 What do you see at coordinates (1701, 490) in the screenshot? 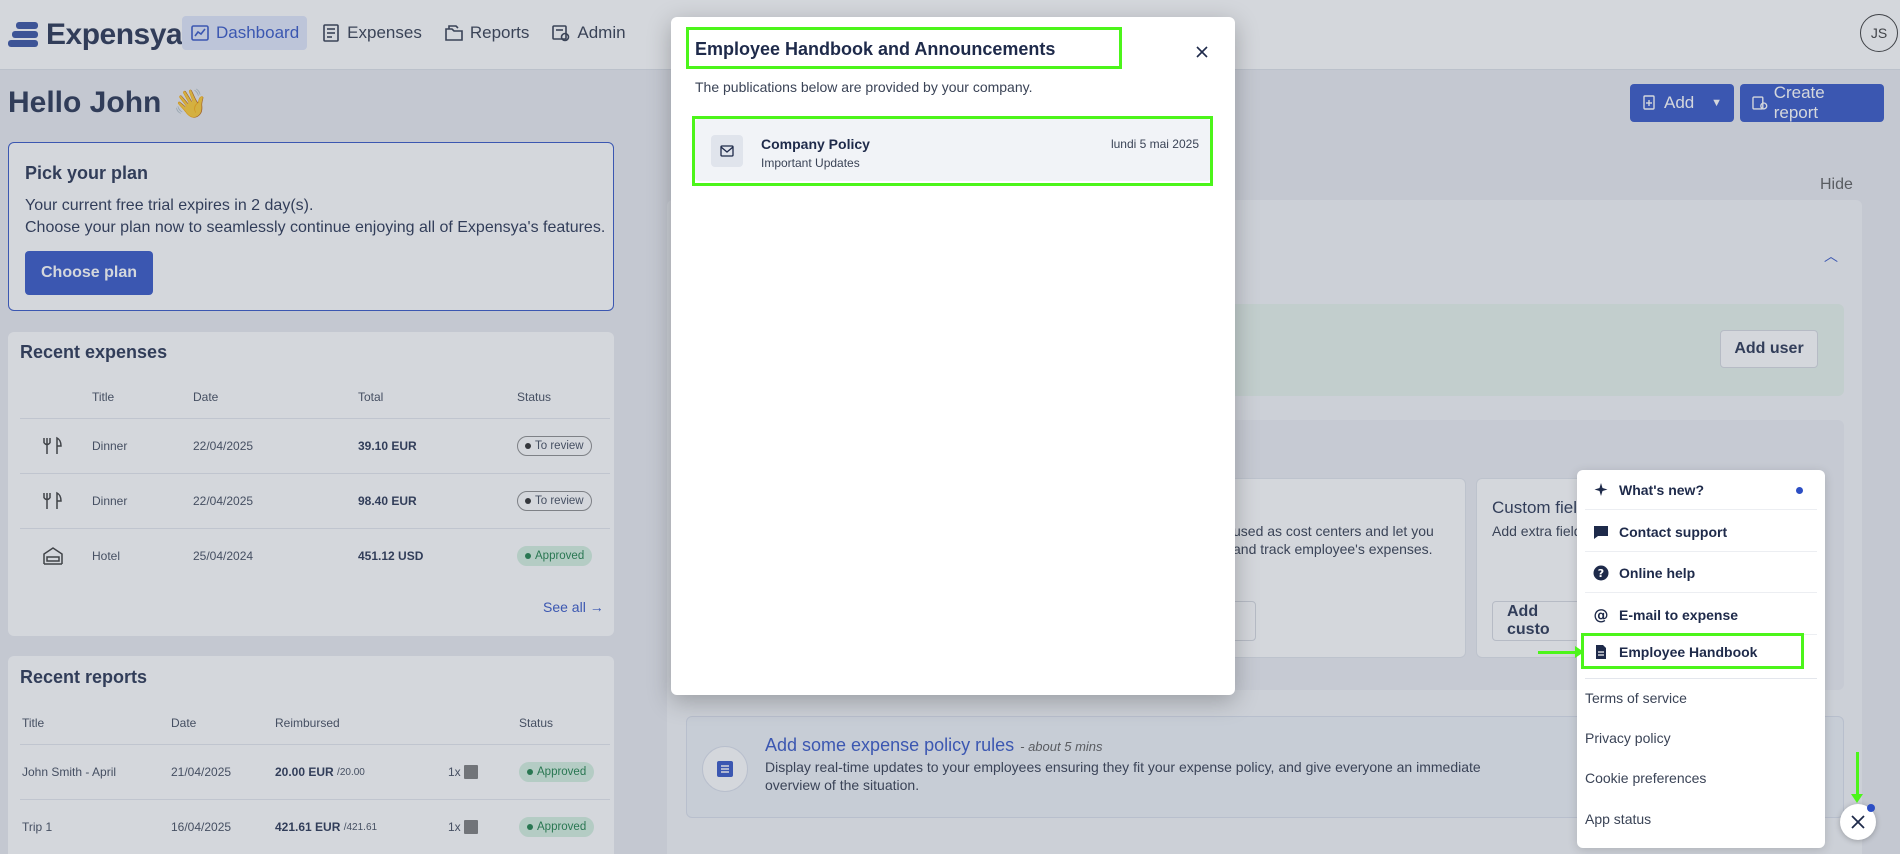
I see `help-item-whats-new: What's new?` at bounding box center [1701, 490].